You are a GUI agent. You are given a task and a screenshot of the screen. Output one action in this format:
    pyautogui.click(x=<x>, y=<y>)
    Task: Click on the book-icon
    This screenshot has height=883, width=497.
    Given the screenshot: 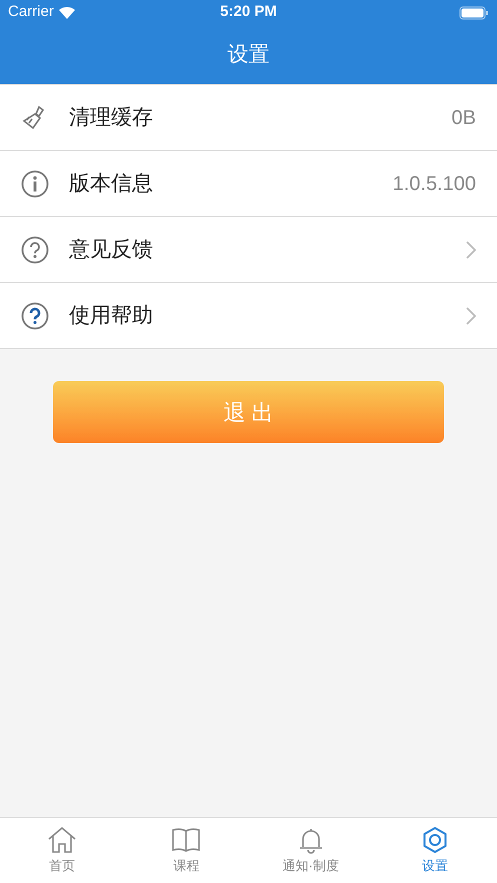 What is the action you would take?
    pyautogui.click(x=186, y=840)
    